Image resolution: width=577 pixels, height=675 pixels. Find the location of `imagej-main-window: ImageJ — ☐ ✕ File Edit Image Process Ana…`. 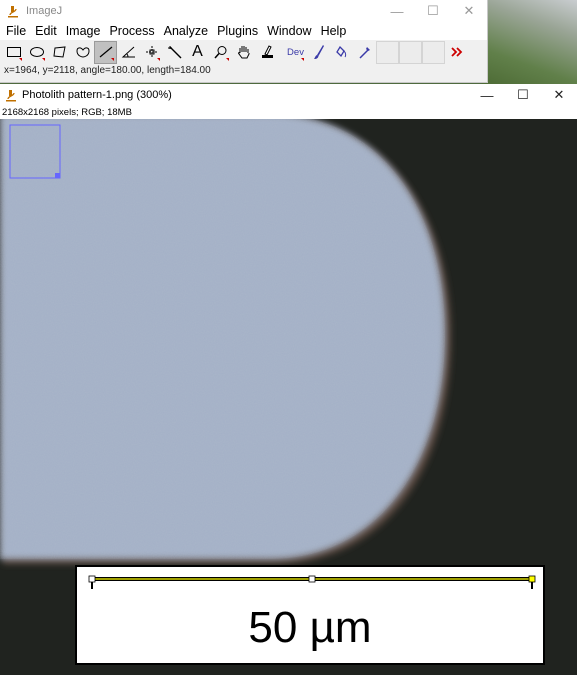

imagej-main-window: ImageJ — ☐ ✕ File Edit Image Process Ana… is located at coordinates (244, 41).